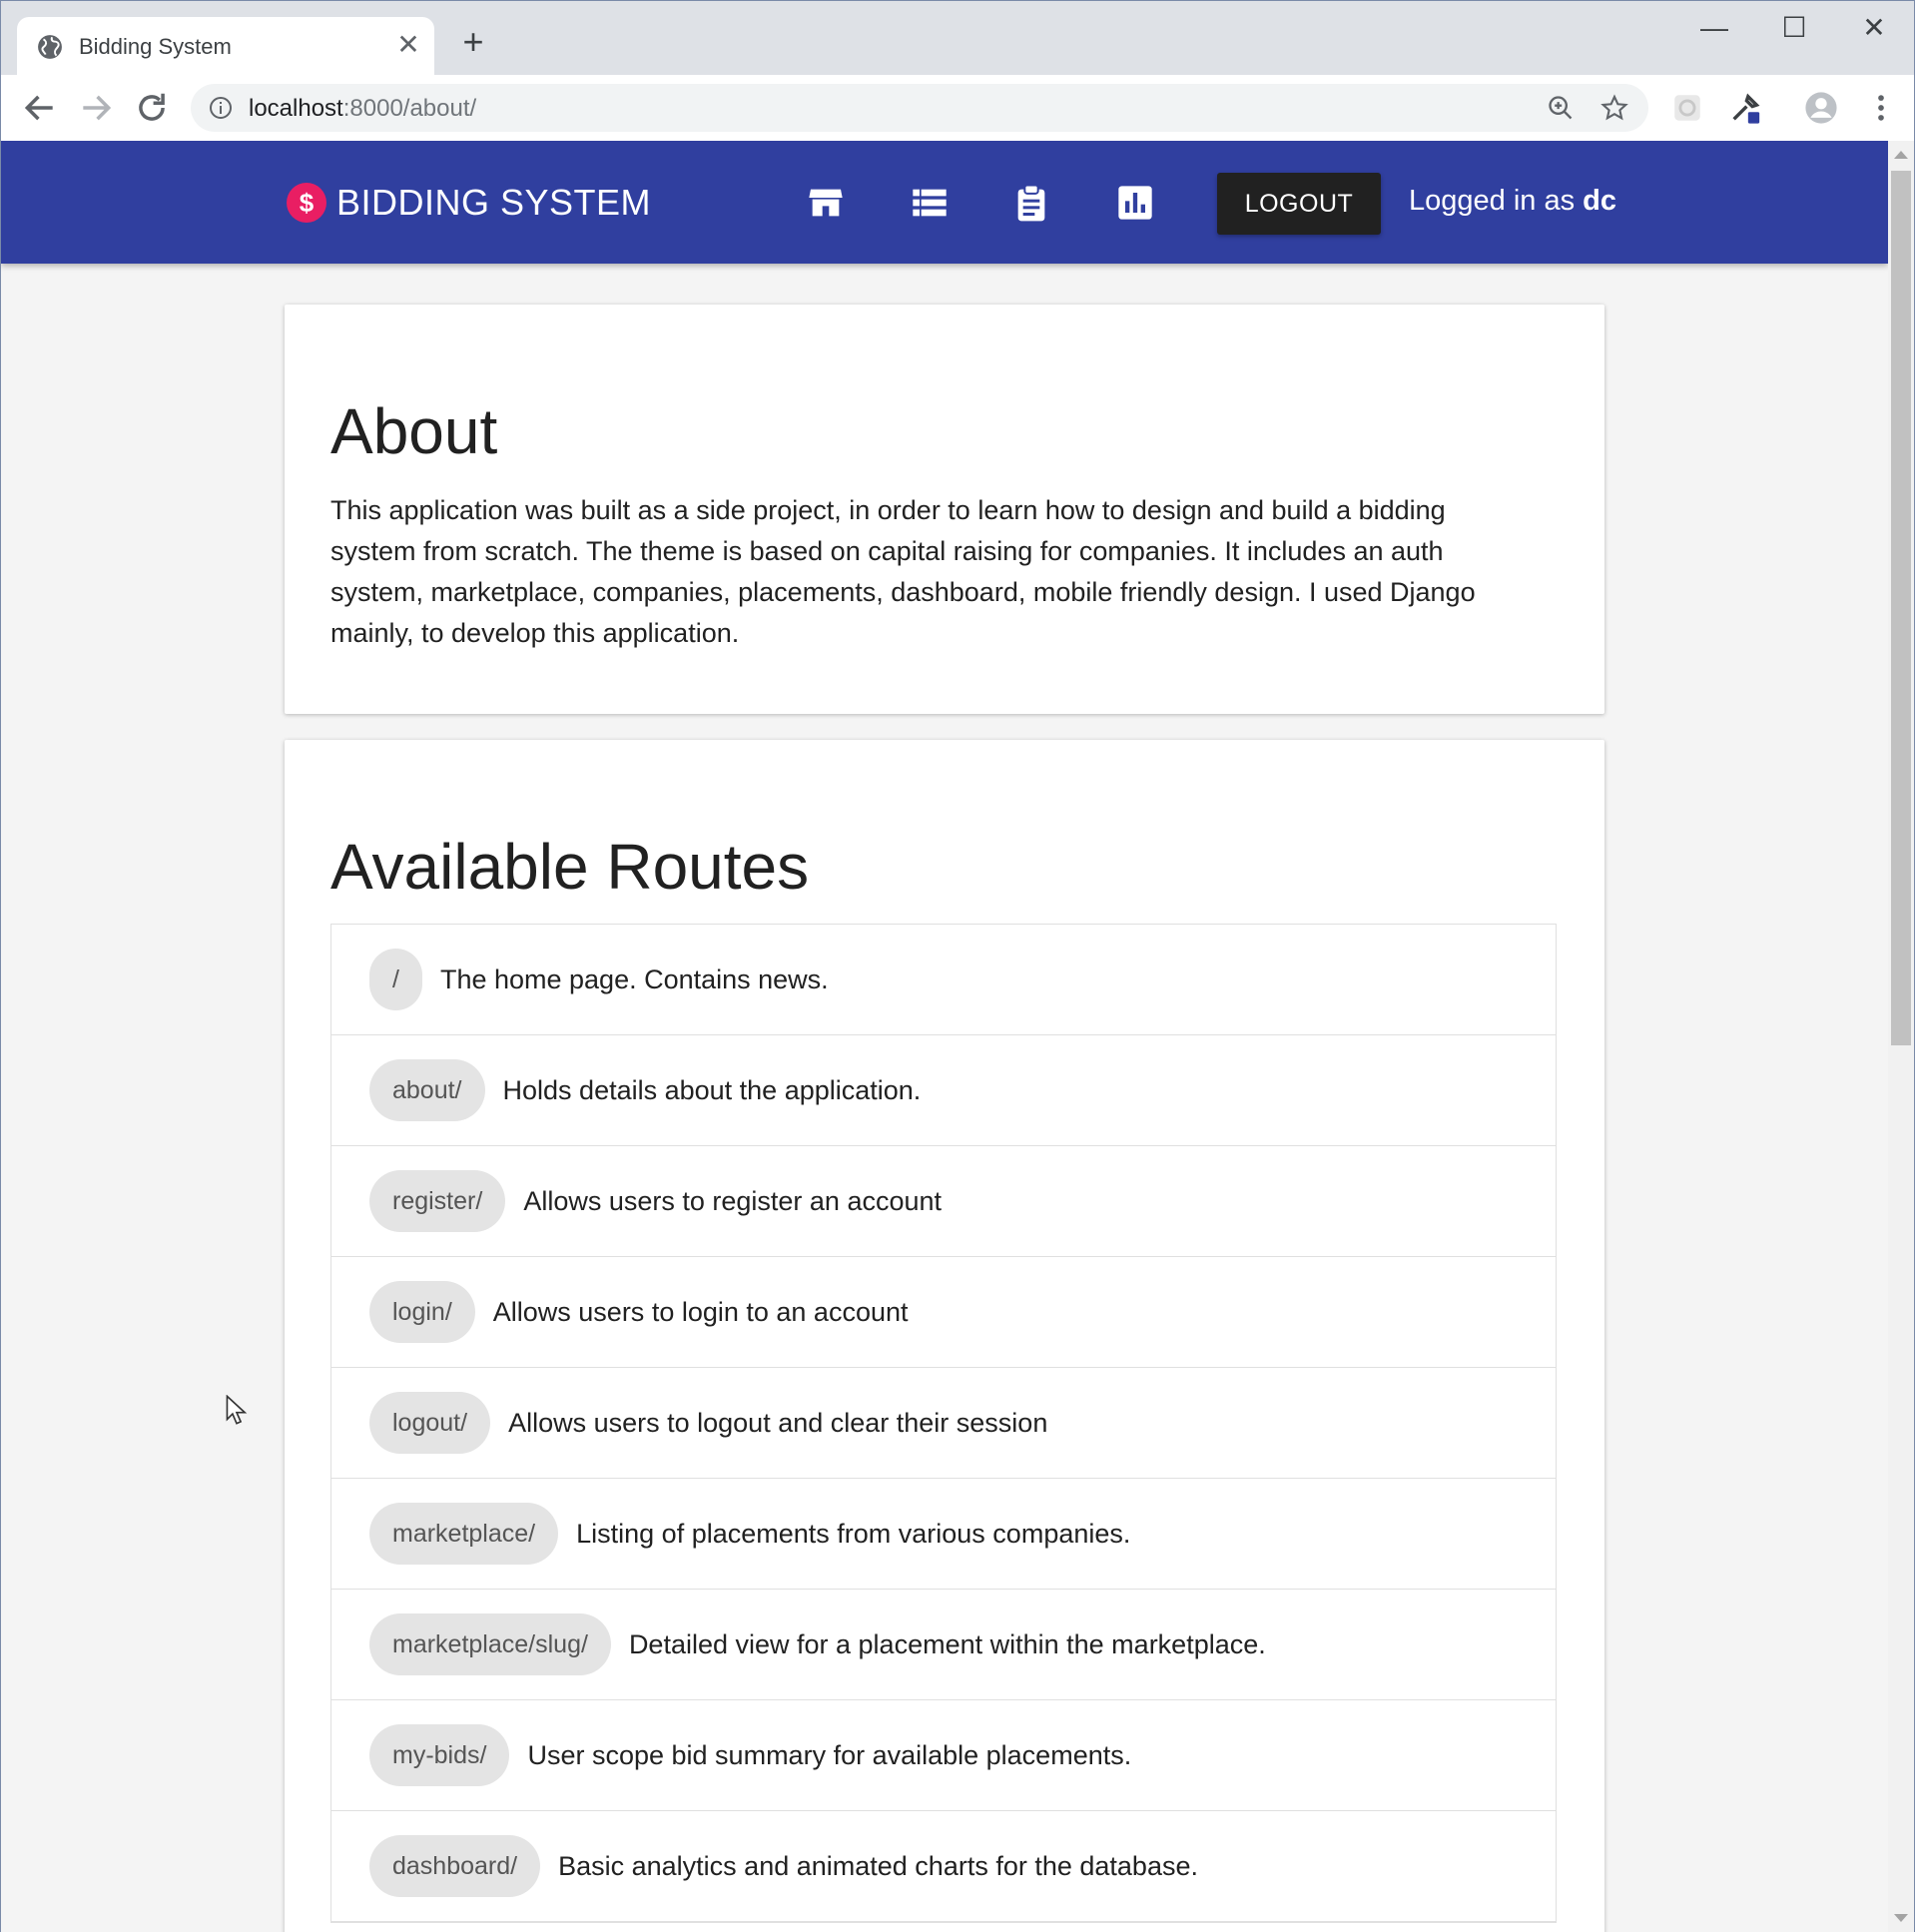  I want to click on url-path: :8000/about/, so click(409, 108).